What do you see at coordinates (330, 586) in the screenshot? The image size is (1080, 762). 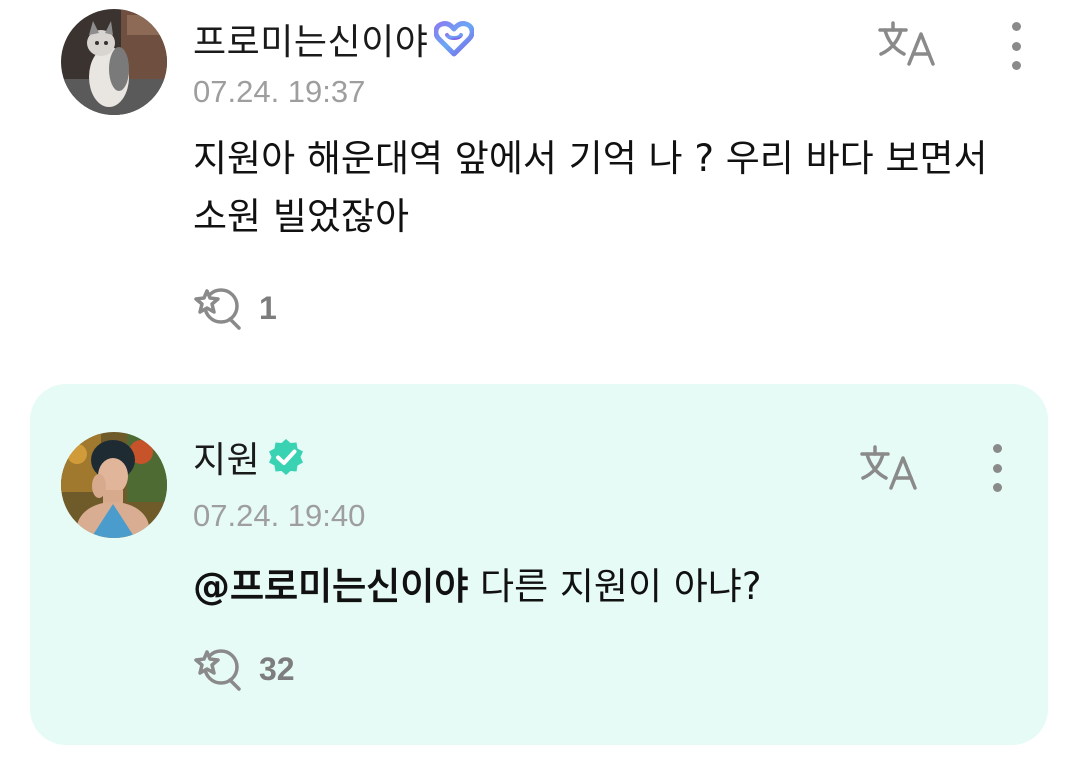 I see `mention-link: @프로미는신이야` at bounding box center [330, 586].